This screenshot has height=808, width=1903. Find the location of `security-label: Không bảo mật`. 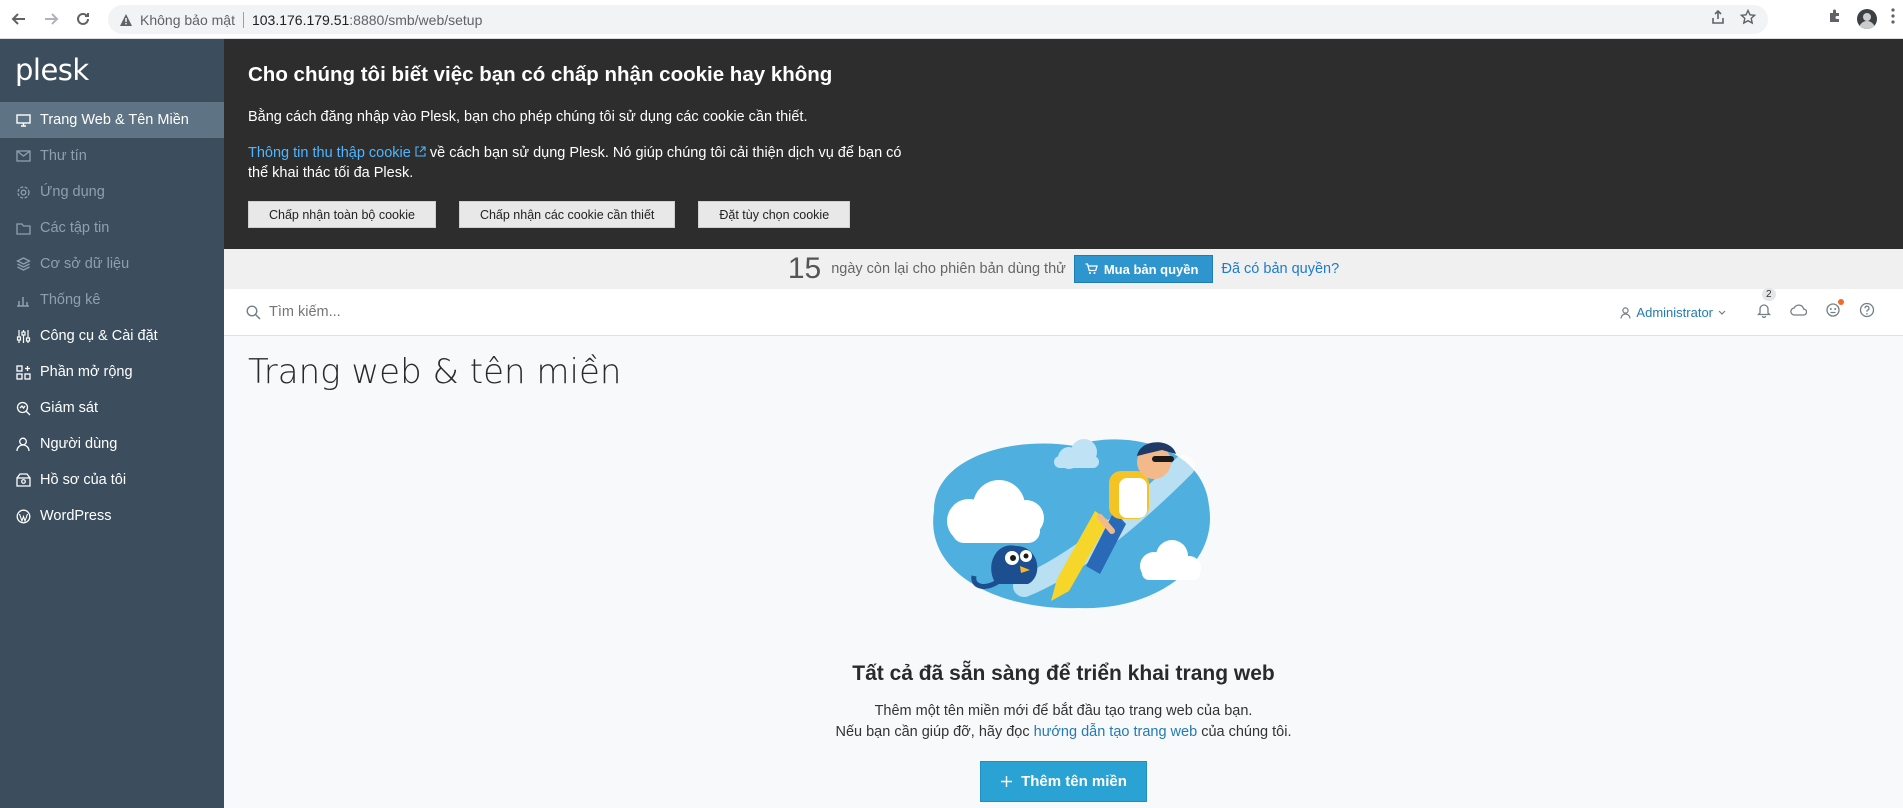

security-label: Không bảo mật is located at coordinates (187, 20).